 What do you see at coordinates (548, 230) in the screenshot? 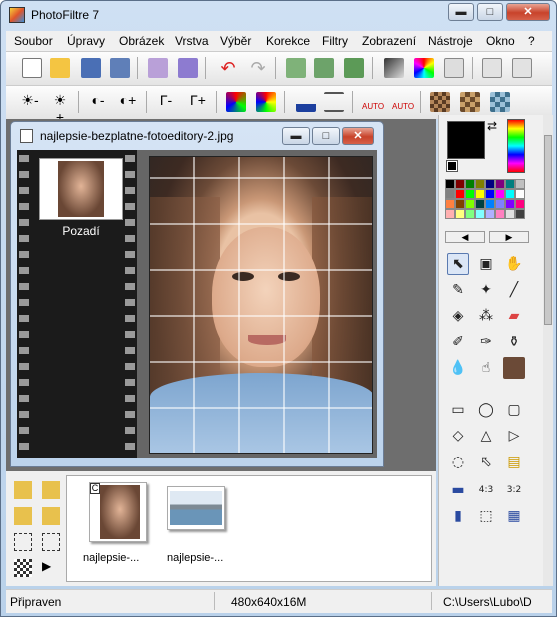
I see `scroll-thumb` at bounding box center [548, 230].